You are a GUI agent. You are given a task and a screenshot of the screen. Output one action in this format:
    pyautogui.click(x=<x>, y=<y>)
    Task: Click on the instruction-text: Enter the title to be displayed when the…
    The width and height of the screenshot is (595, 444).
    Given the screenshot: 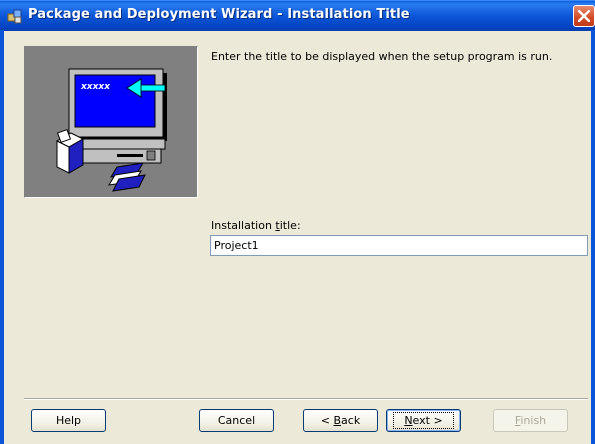 What is the action you would take?
    pyautogui.click(x=382, y=56)
    